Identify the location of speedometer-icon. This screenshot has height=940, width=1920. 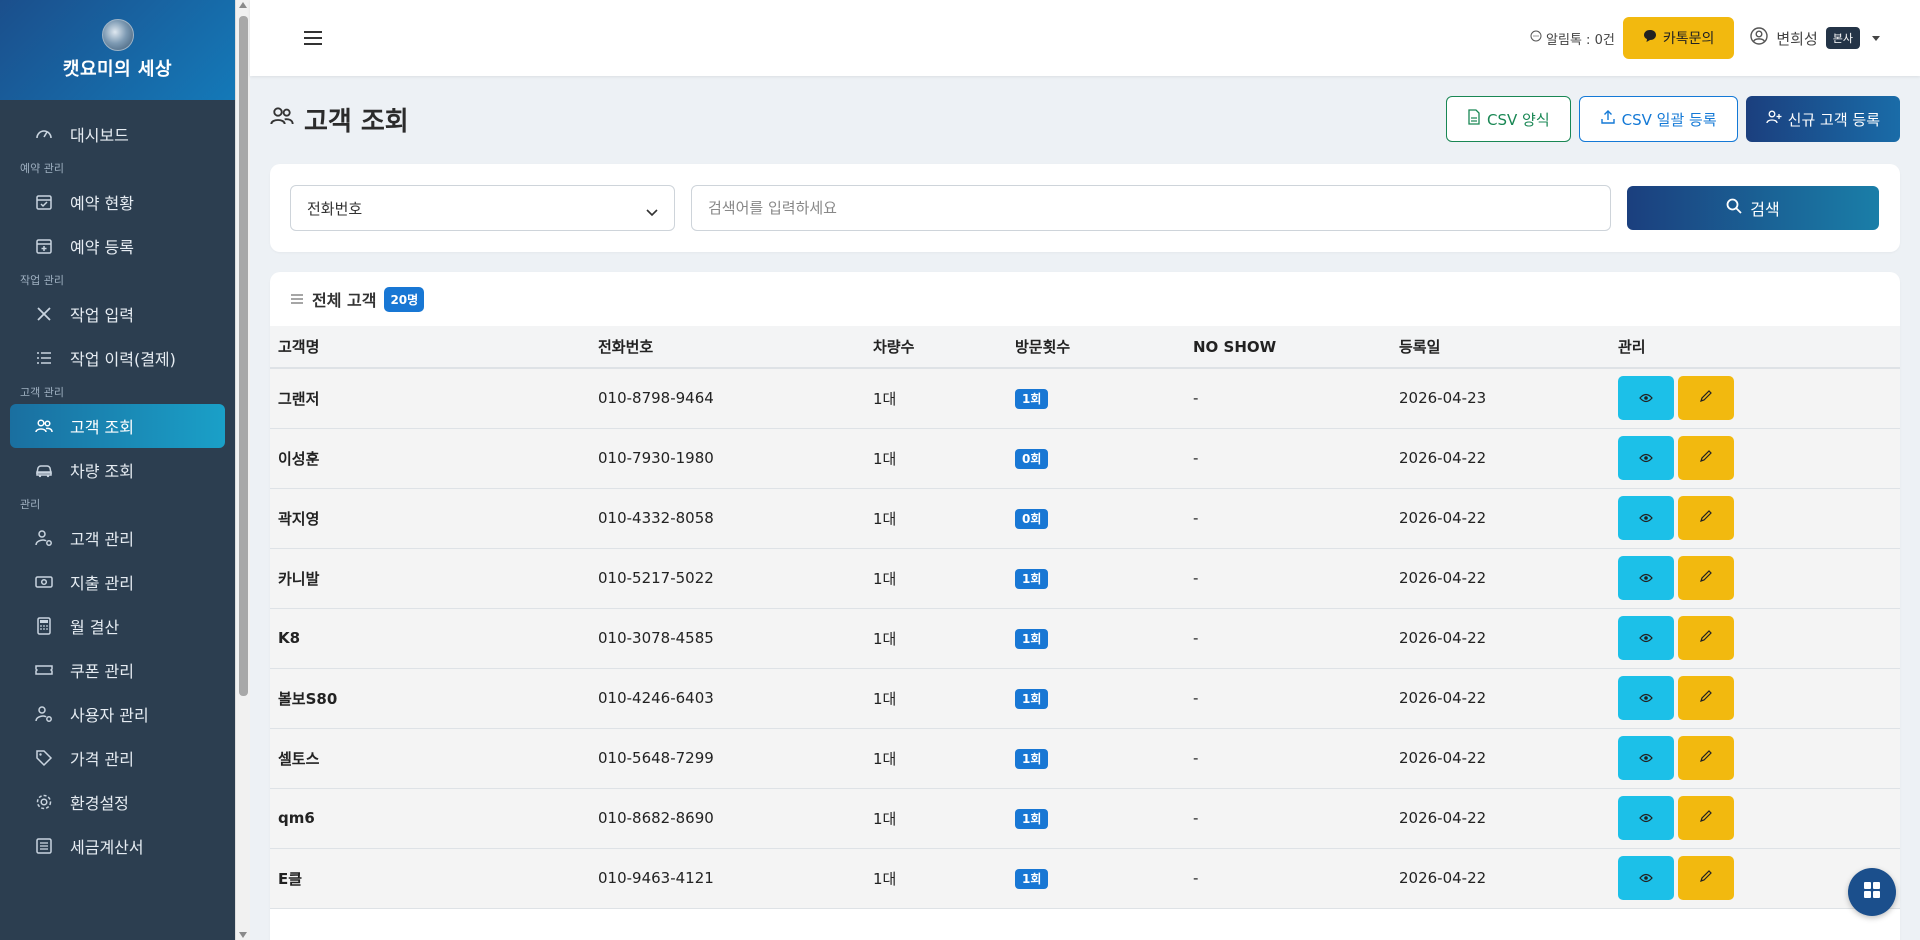
(44, 134).